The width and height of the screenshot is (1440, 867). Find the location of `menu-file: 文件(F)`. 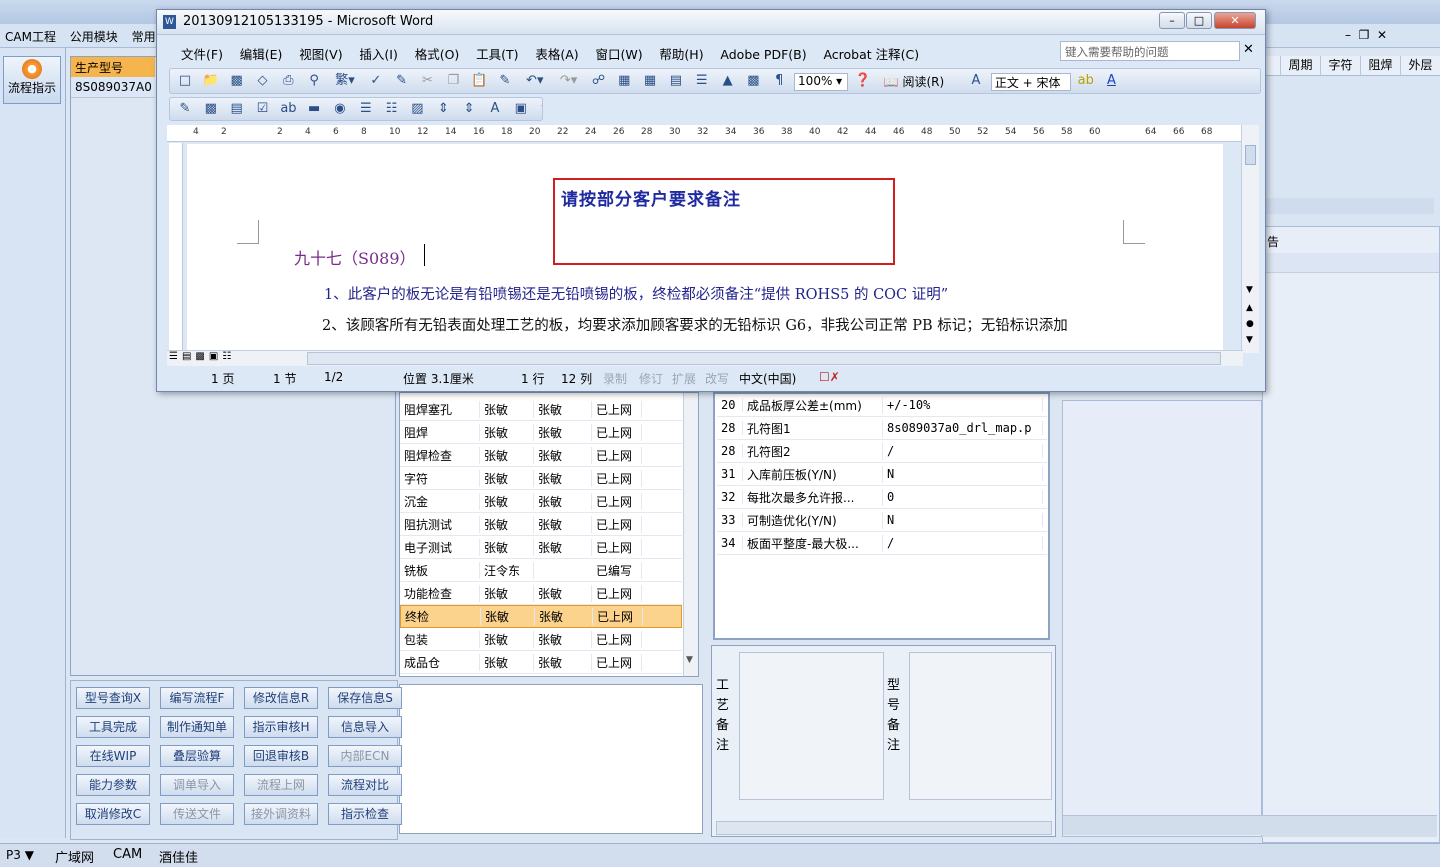

menu-file: 文件(F) is located at coordinates (202, 53).